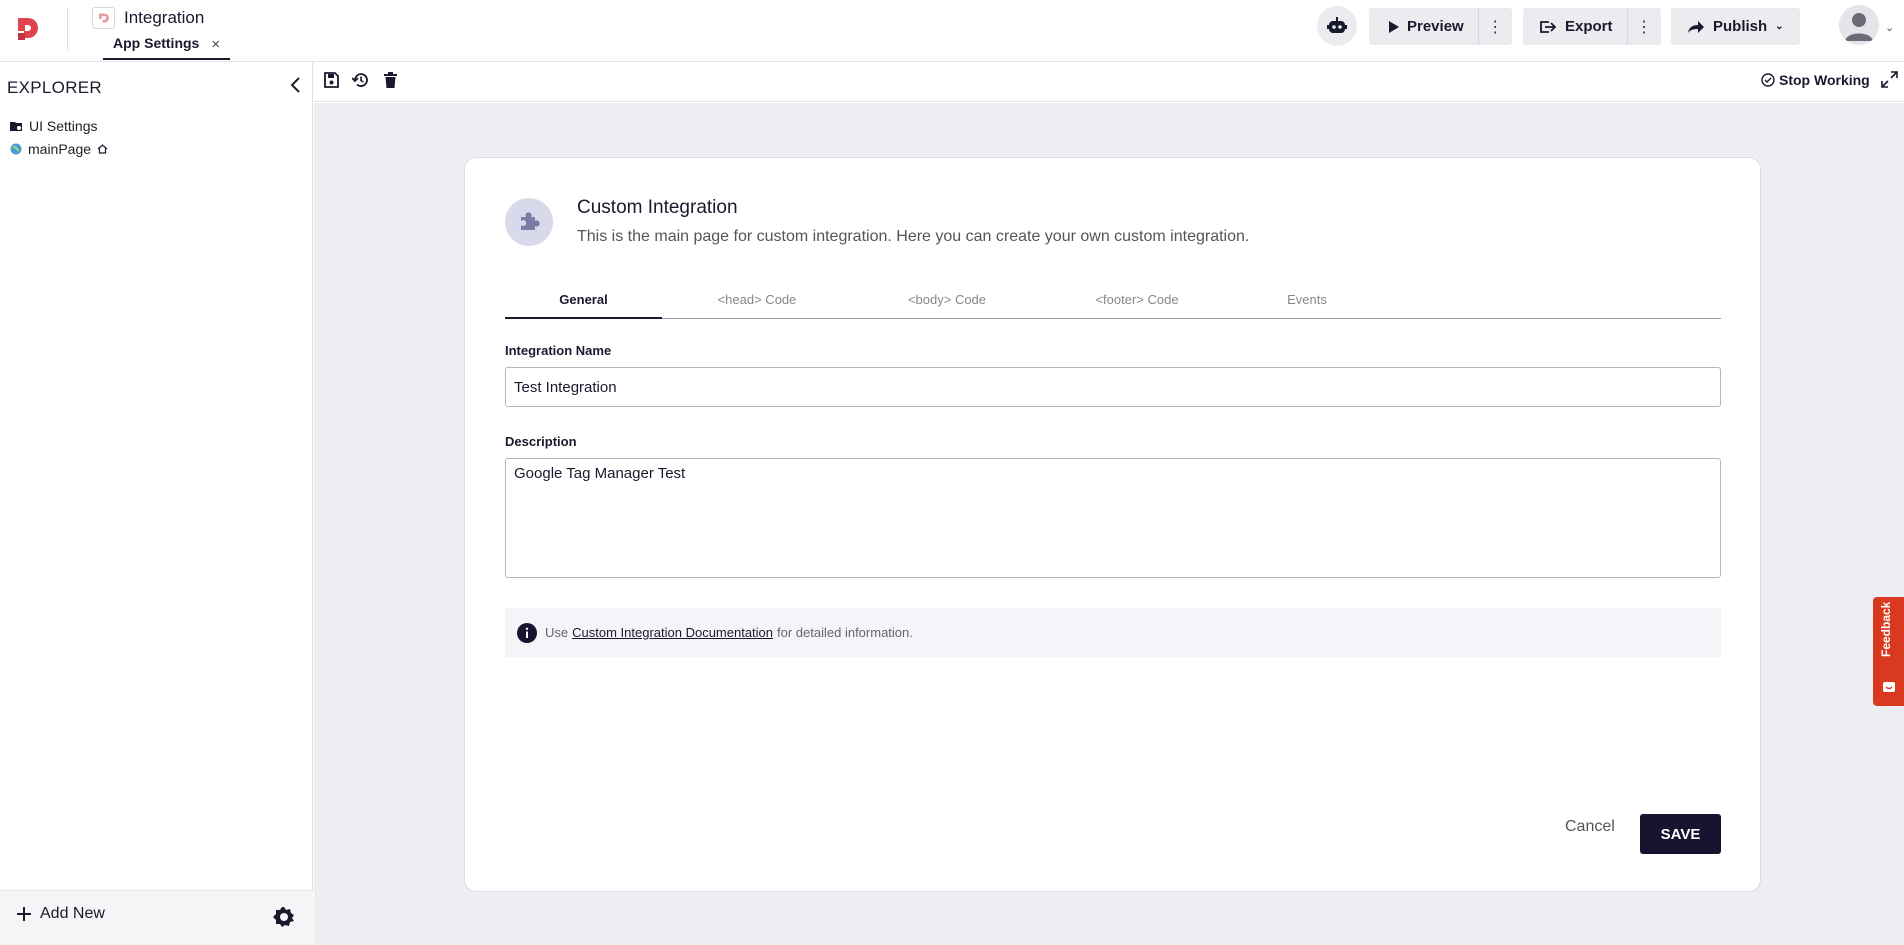 The image size is (1904, 945). Describe the element at coordinates (1590, 827) in the screenshot. I see `cancel-button: Cancel` at that location.